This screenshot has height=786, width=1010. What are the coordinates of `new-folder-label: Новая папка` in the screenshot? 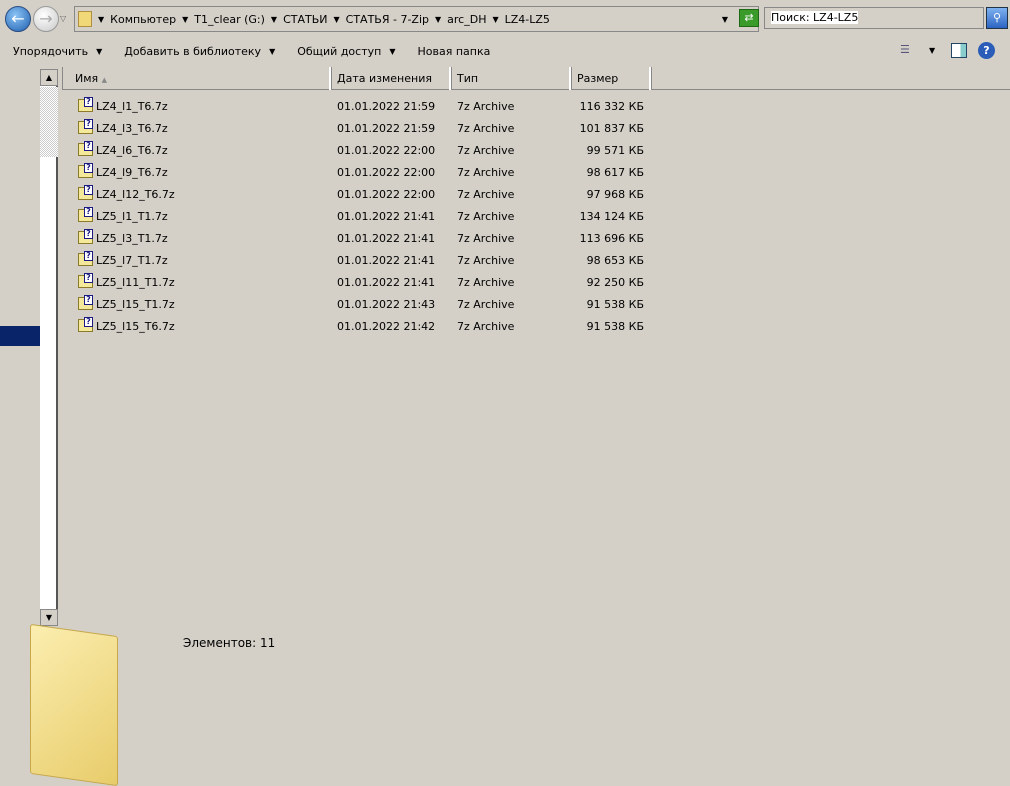 It's located at (454, 51).